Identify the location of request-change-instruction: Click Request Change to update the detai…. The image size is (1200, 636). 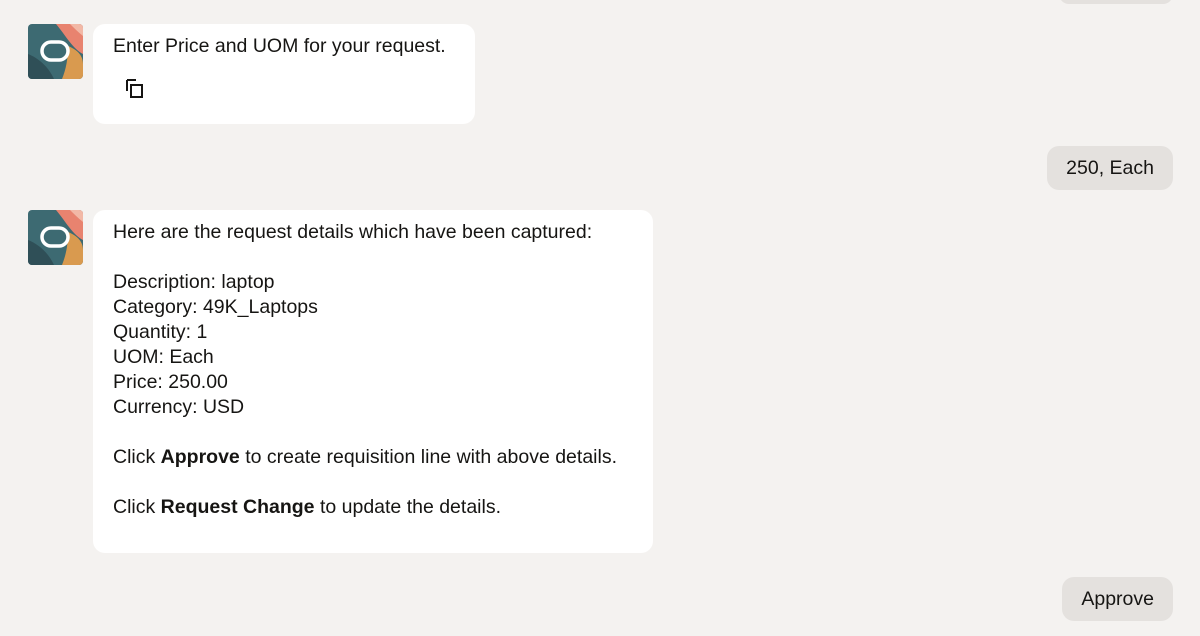
(307, 507).